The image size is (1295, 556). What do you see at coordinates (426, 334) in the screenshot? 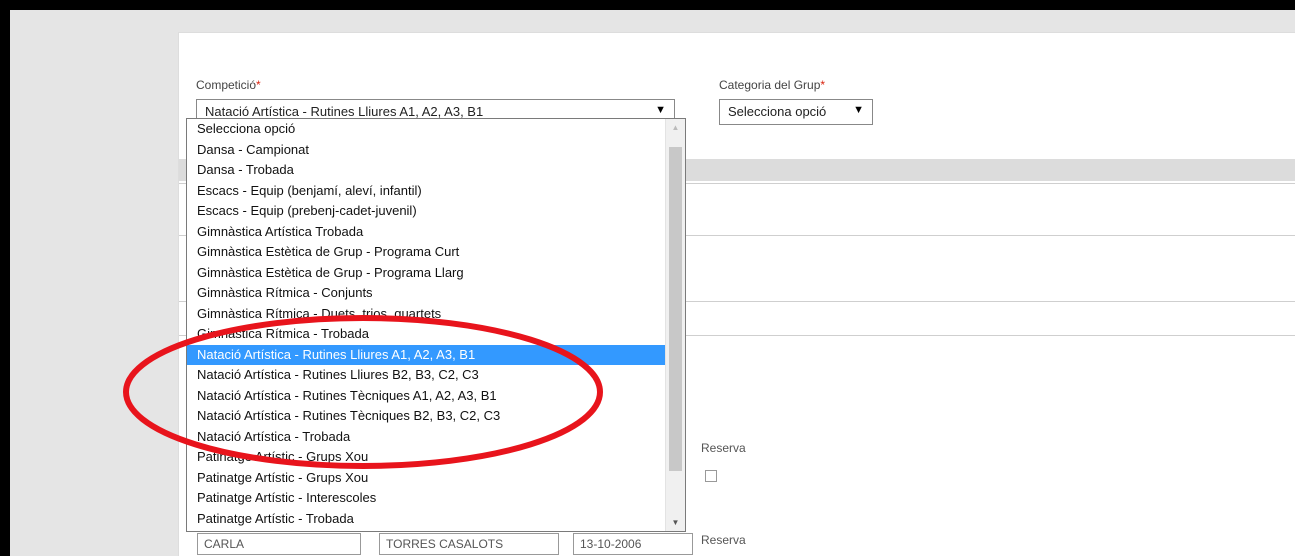
I see `dropdown-option: Gimnàstica Rítmica - Trobada` at bounding box center [426, 334].